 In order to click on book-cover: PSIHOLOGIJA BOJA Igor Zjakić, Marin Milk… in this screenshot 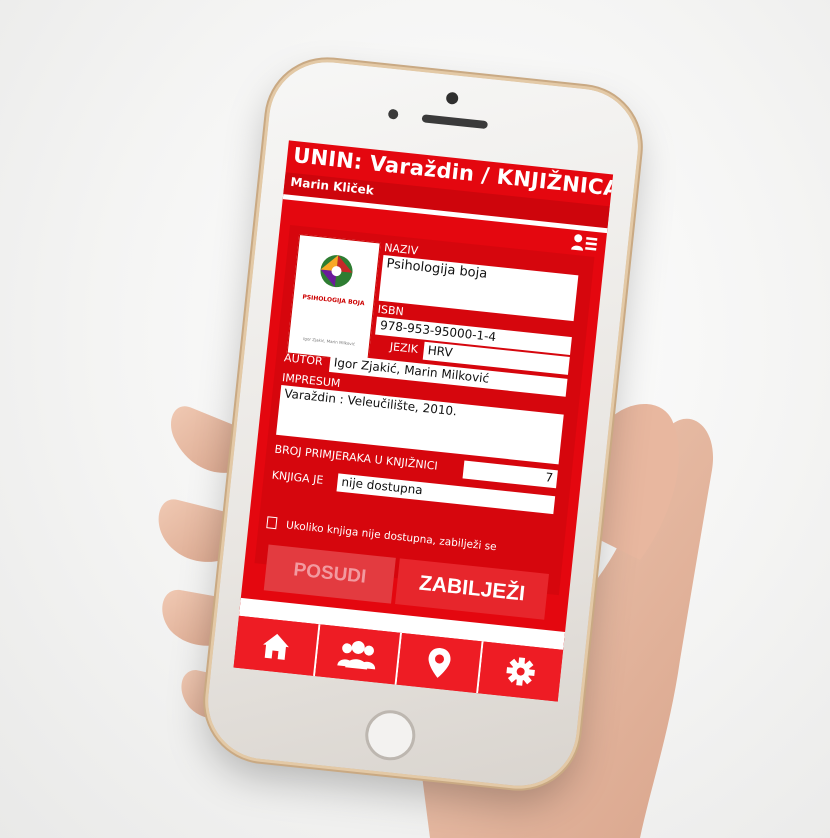, I will do `click(333, 298)`.